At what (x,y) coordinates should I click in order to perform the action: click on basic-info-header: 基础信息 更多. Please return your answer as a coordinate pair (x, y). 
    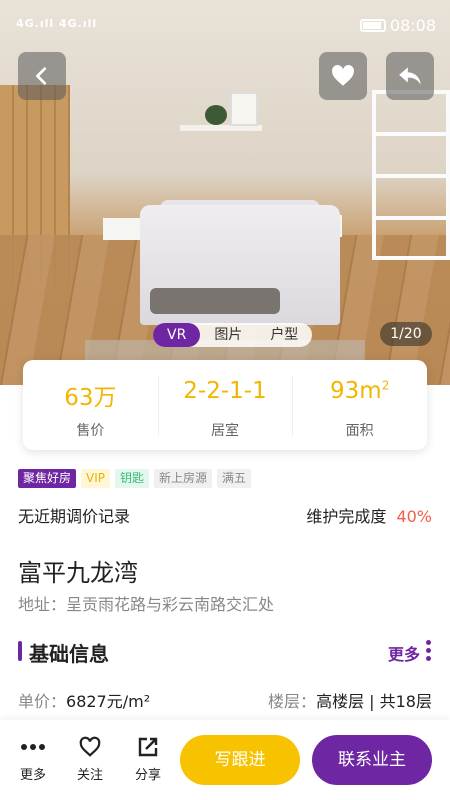
    Looking at the image, I should click on (225, 652).